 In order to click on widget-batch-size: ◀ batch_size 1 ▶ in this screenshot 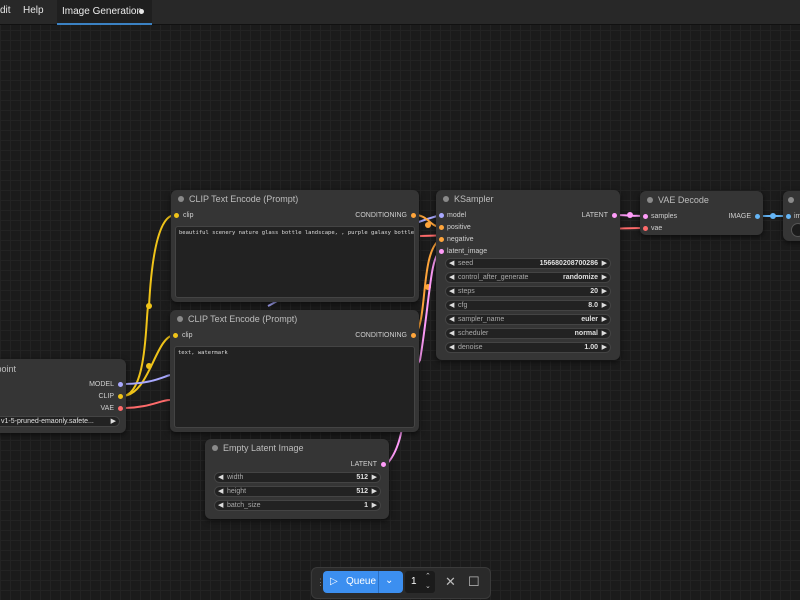, I will do `click(297, 505)`.